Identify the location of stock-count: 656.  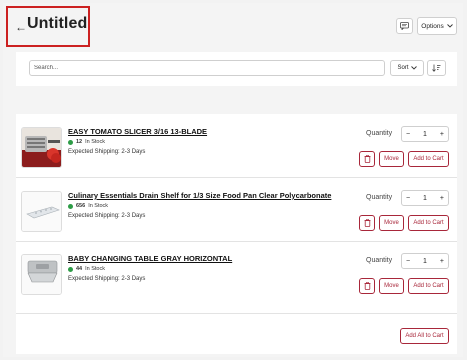
(81, 206).